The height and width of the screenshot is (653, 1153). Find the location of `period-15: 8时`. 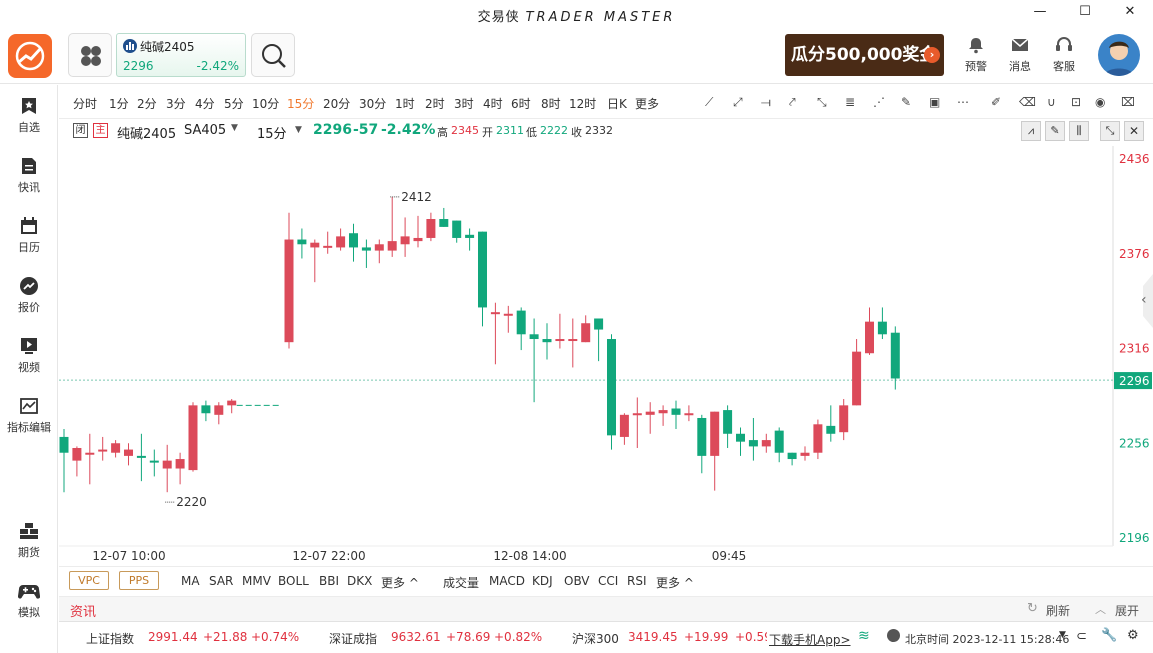

period-15: 8时 is located at coordinates (551, 103).